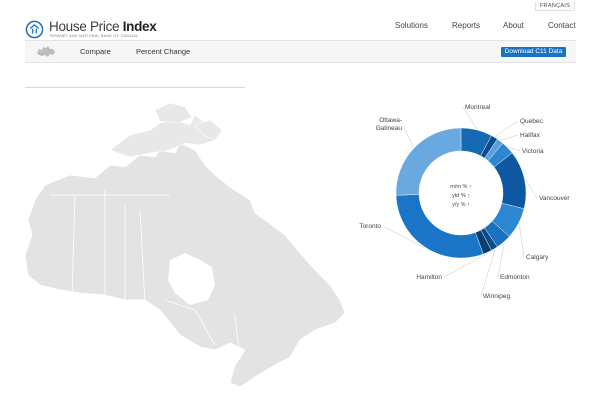 The width and height of the screenshot is (600, 400). I want to click on ring-label-toronto: Toronto, so click(370, 226).